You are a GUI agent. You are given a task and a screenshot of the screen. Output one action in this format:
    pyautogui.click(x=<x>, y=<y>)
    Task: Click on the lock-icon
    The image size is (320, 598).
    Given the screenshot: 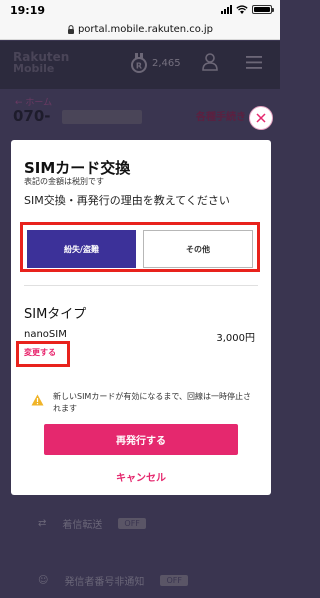 What is the action you would take?
    pyautogui.click(x=70, y=29)
    